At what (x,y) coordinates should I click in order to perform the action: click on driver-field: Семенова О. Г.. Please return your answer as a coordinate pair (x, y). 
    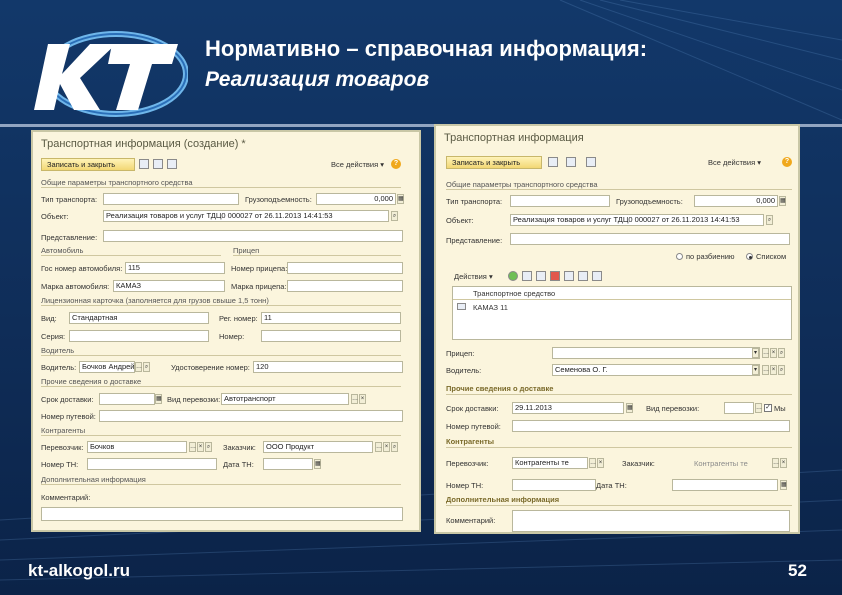
    Looking at the image, I should click on (656, 370).